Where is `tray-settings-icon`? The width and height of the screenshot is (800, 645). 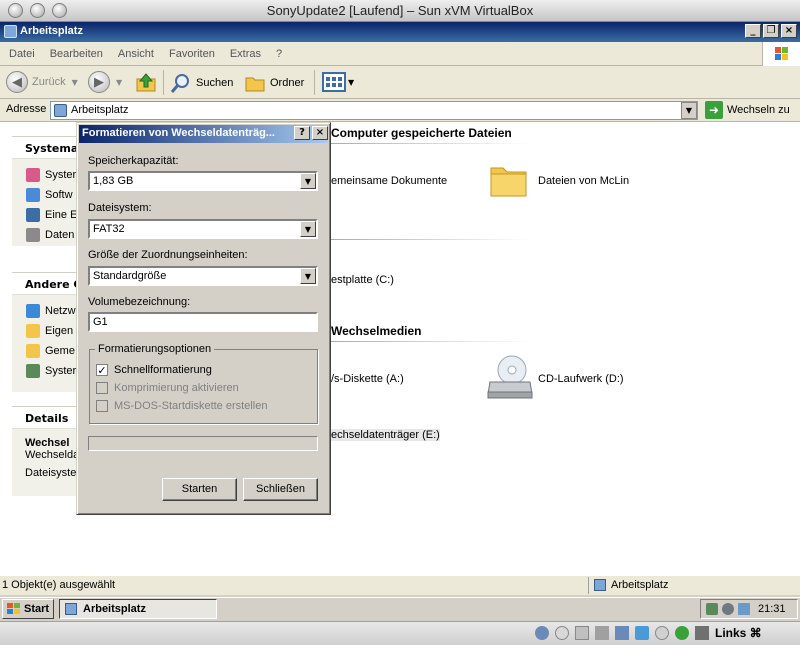 tray-settings-icon is located at coordinates (728, 609).